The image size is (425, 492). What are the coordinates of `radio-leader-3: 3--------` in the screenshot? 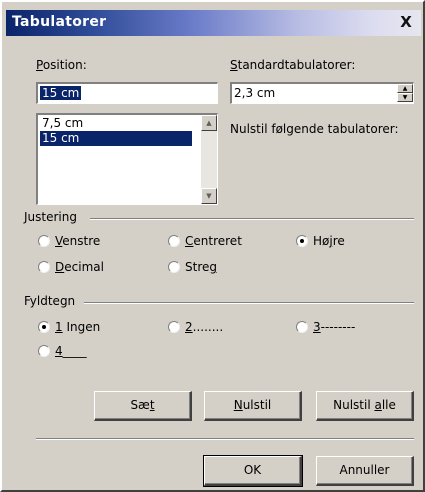 It's located at (325, 327).